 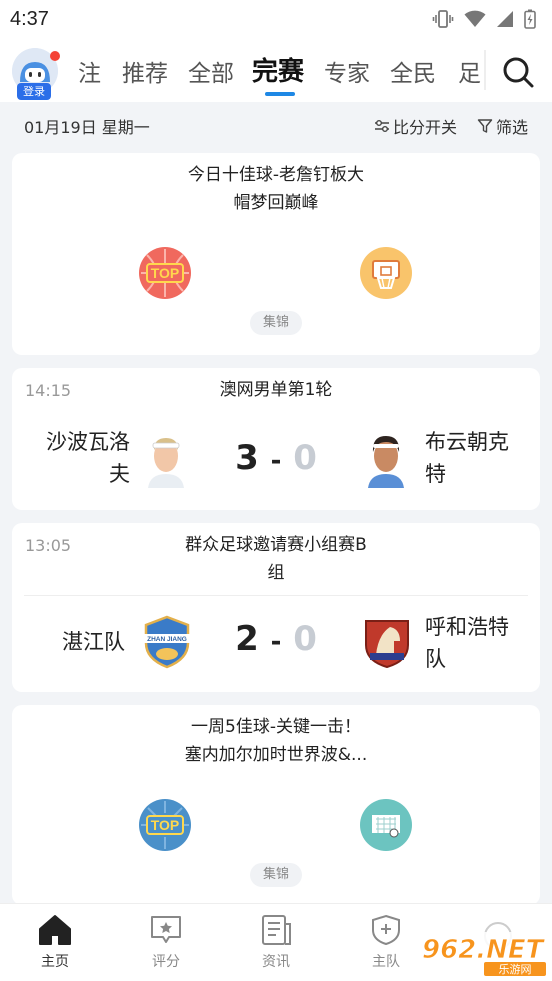 What do you see at coordinates (467, 643) in the screenshot?
I see `away-team-name: 呼和浩特 队` at bounding box center [467, 643].